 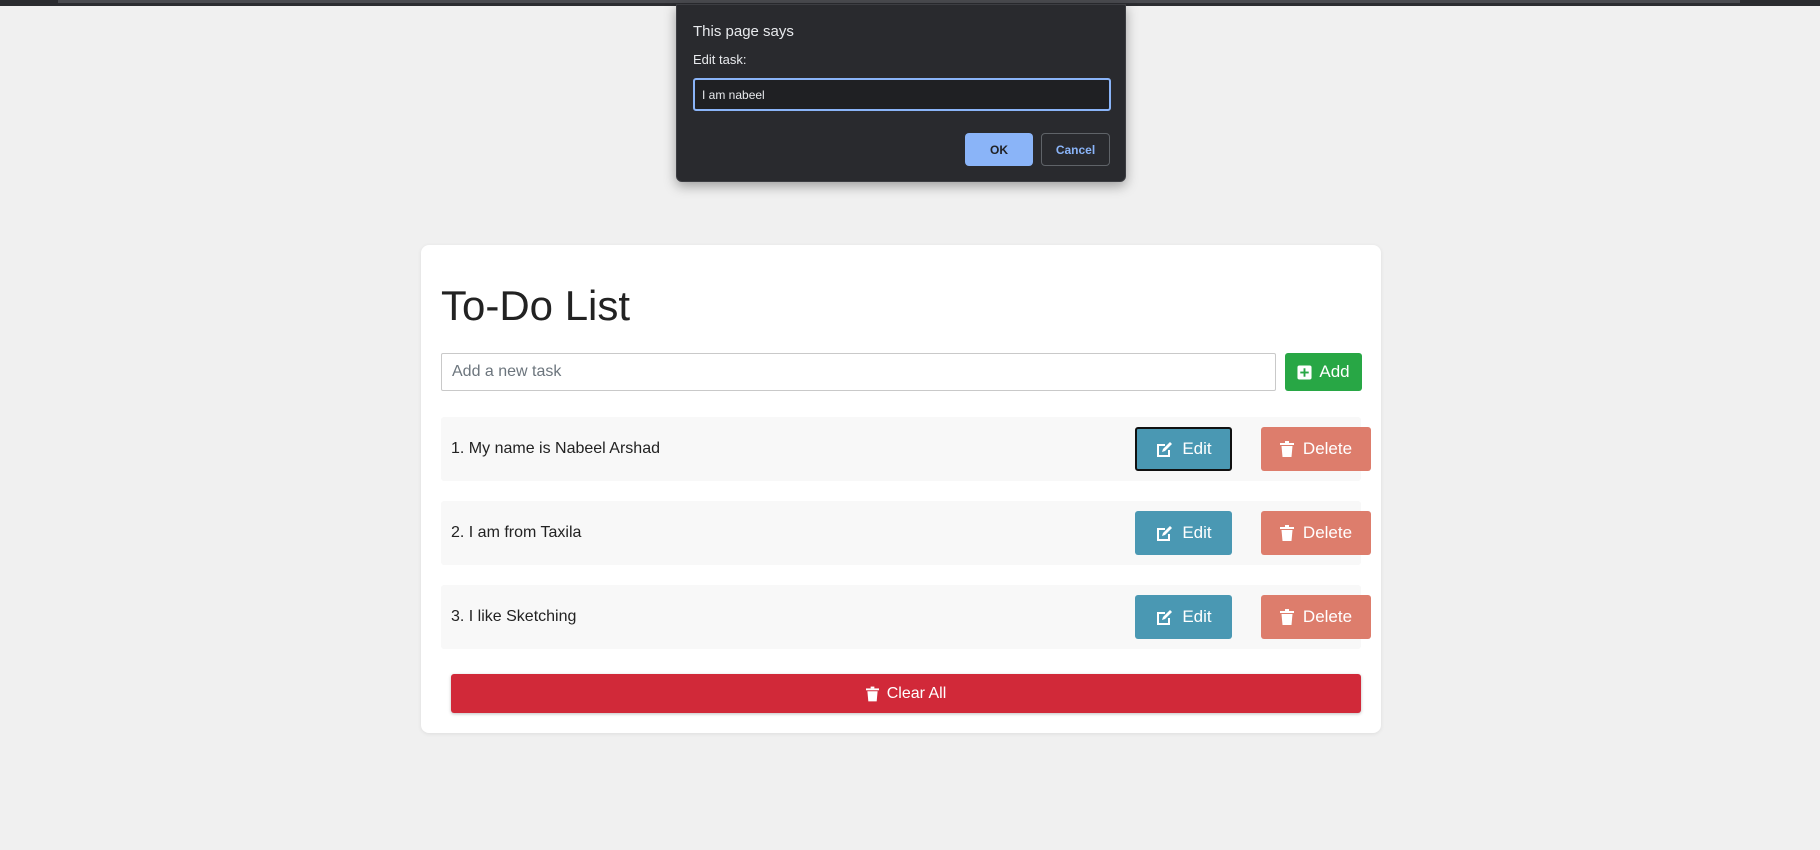 What do you see at coordinates (906, 533) in the screenshot?
I see `task-item: 2. I am from Taxila Edit Delete` at bounding box center [906, 533].